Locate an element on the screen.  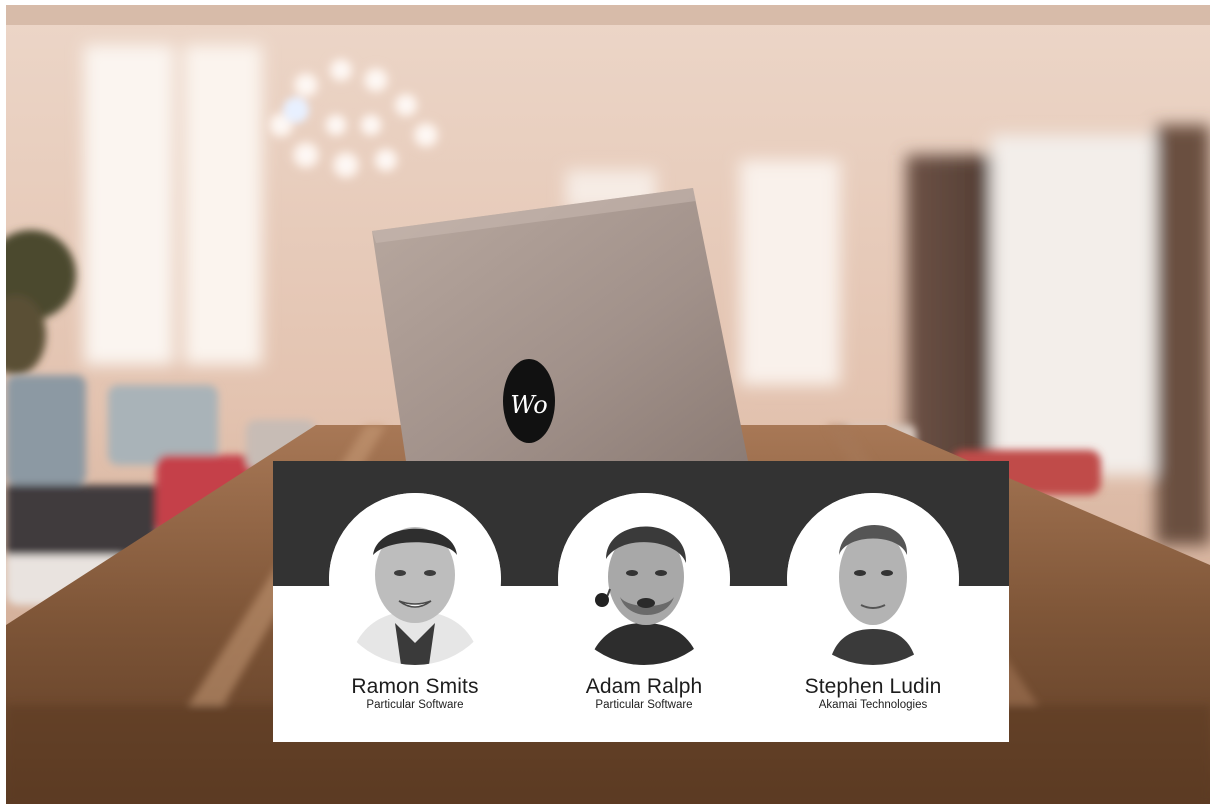
speaker-name: Ramon Smits is located at coordinates (415, 686).